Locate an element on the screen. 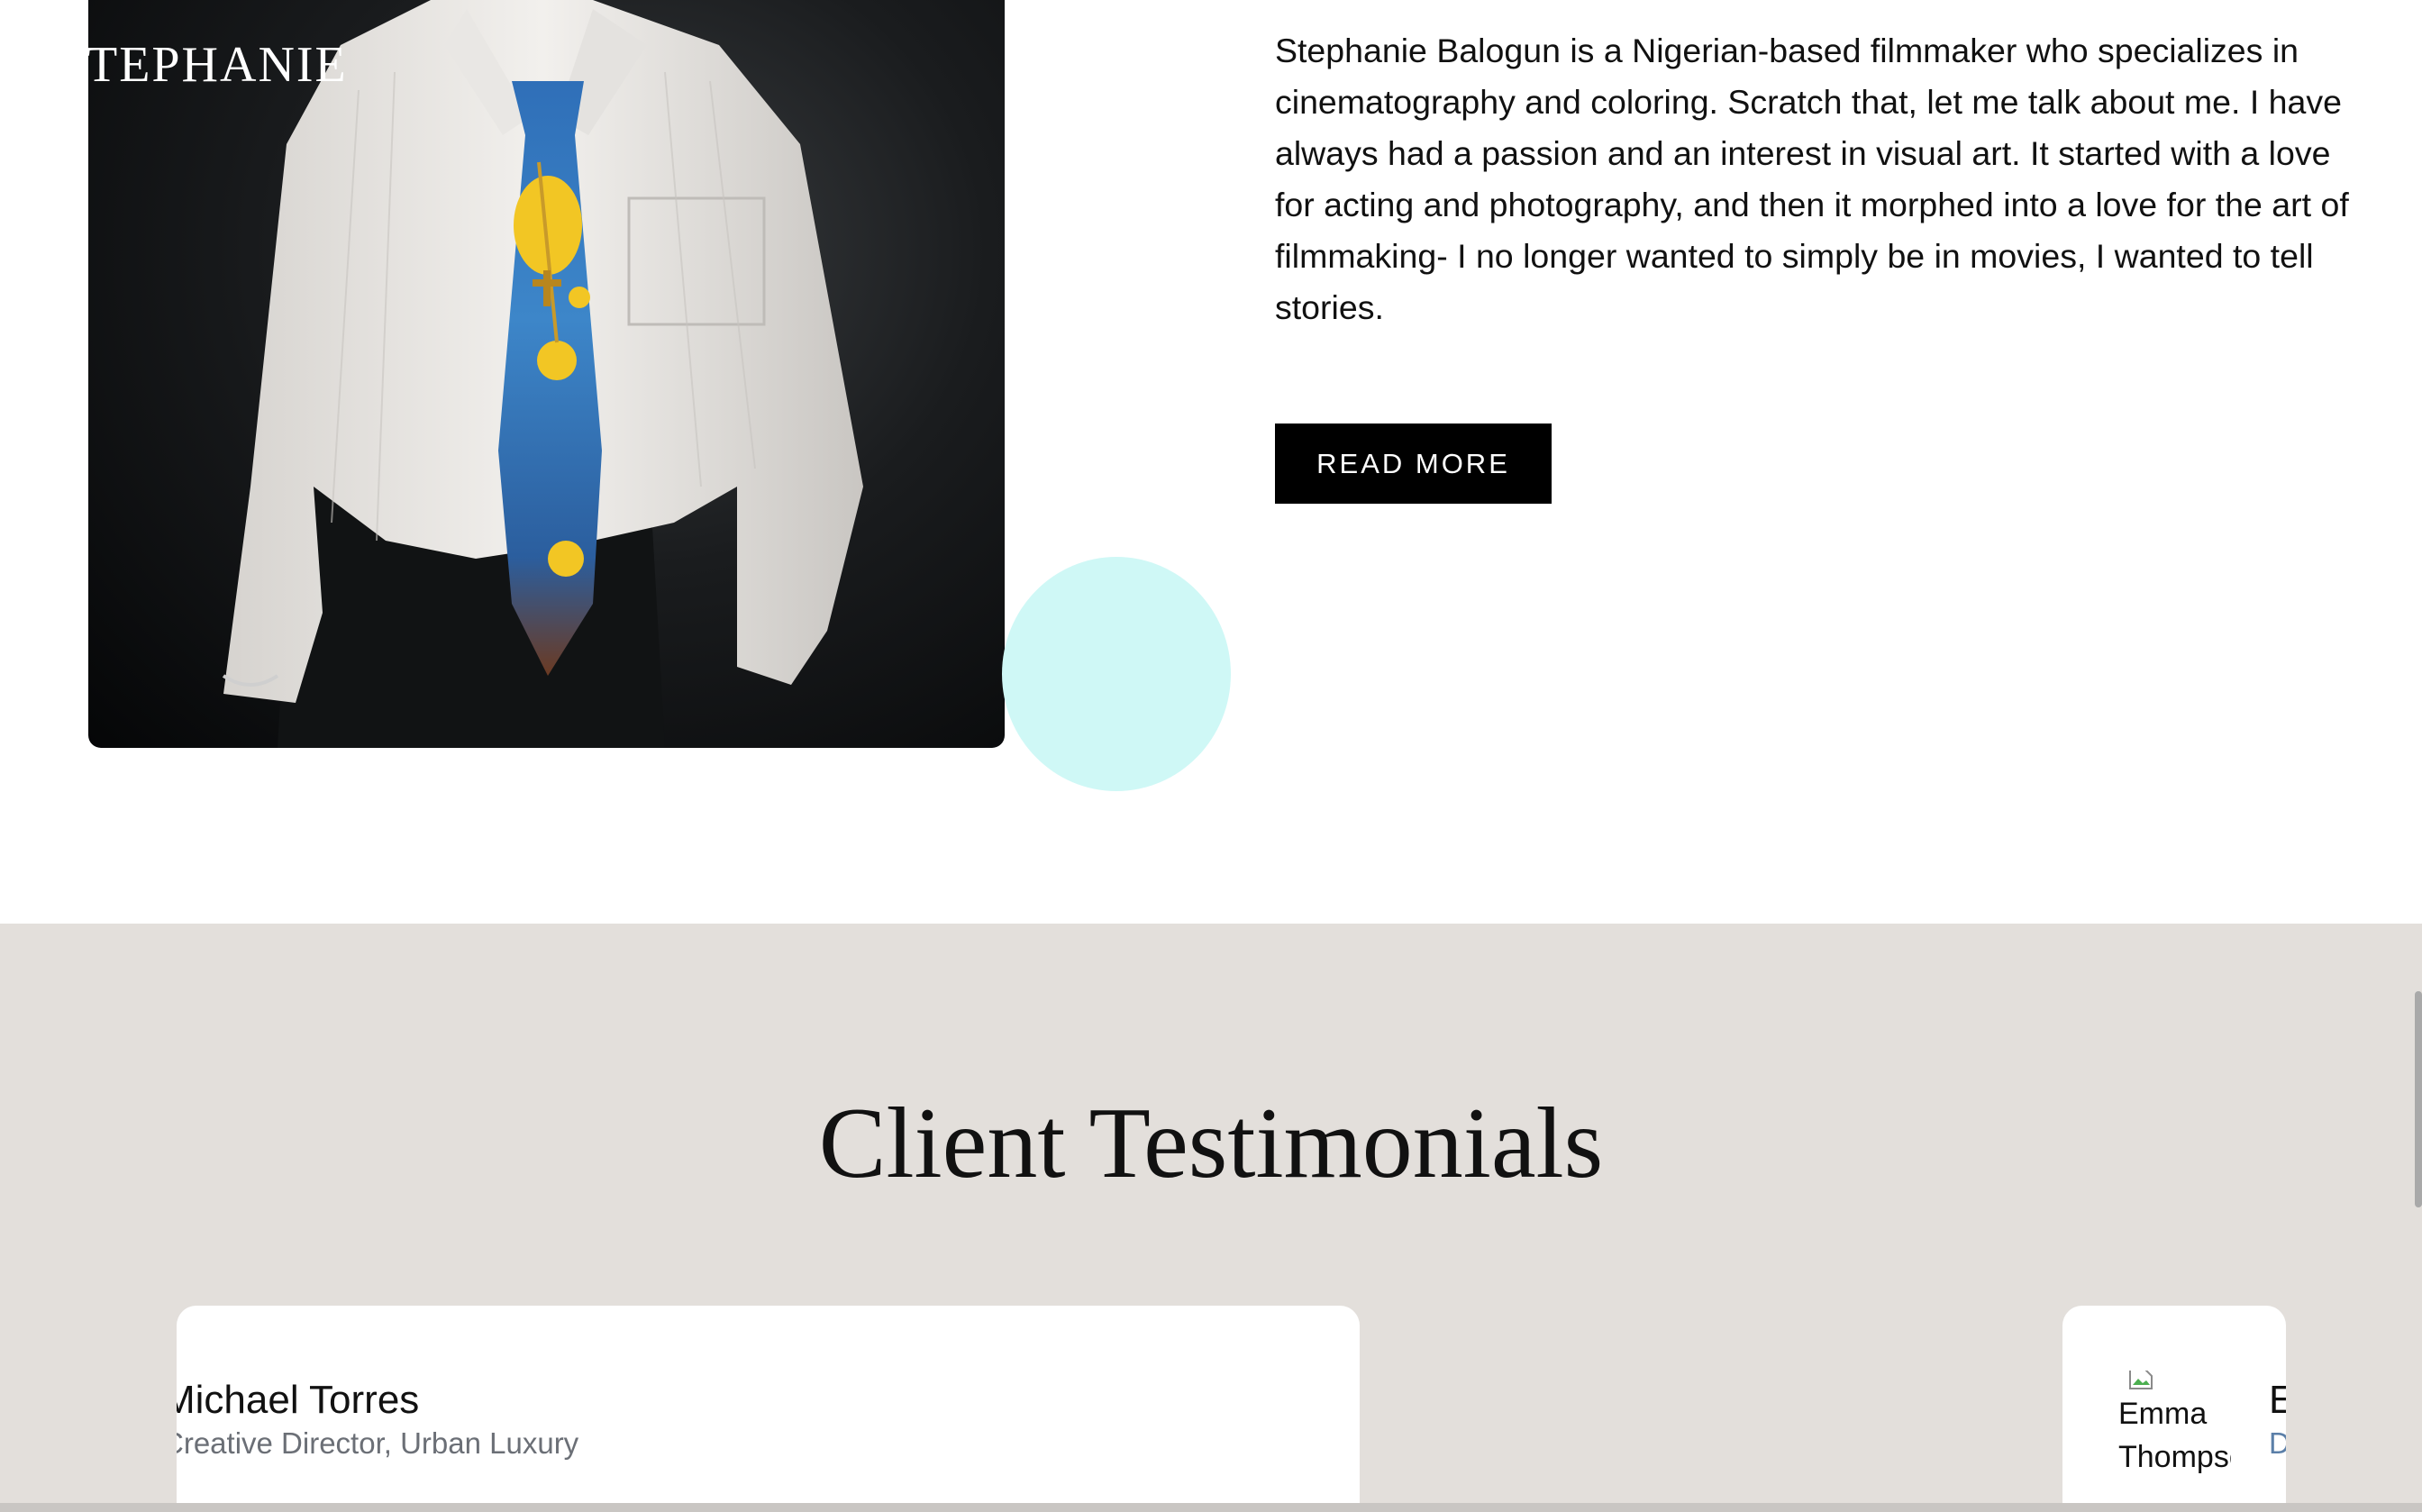 The height and width of the screenshot is (1512, 2422). site-logo-text: TEPHANIE is located at coordinates (217, 65).